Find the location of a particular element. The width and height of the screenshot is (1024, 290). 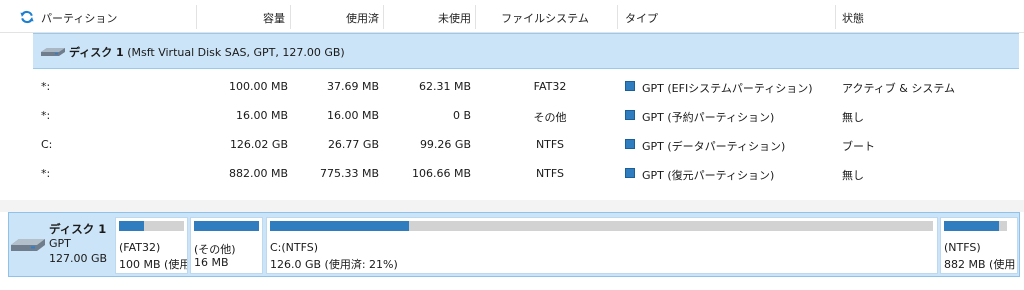

partition-used: 26.77 GB is located at coordinates (353, 144).